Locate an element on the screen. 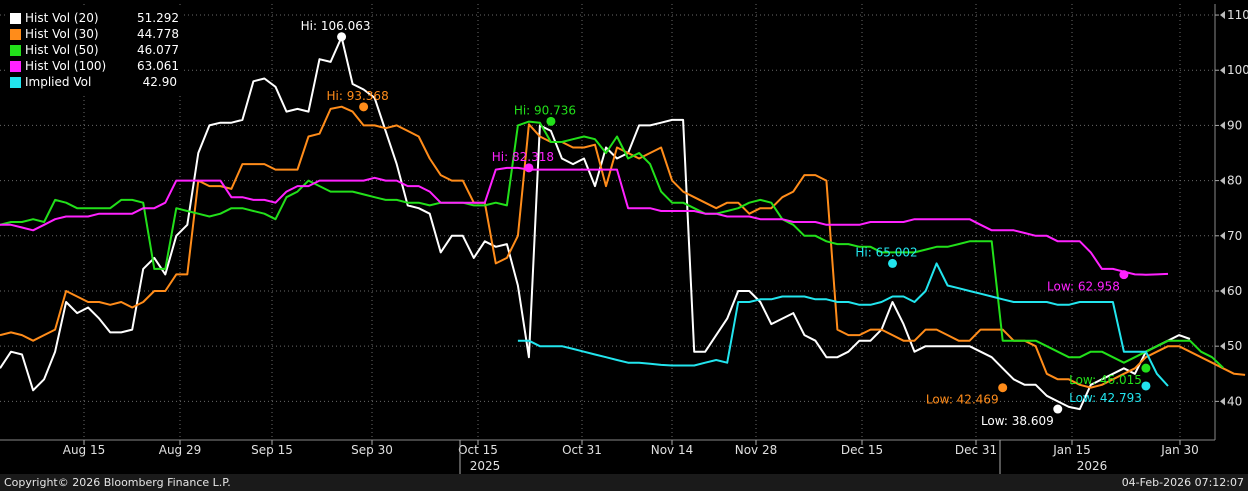 This screenshot has height=491, width=1248. y-tick-label: 90 is located at coordinates (1234, 125).